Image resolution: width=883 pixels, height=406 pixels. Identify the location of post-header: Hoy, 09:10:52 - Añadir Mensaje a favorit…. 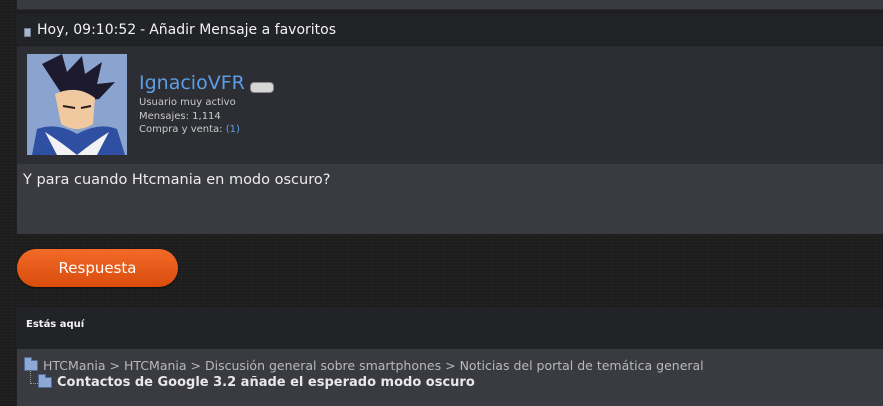
(450, 29).